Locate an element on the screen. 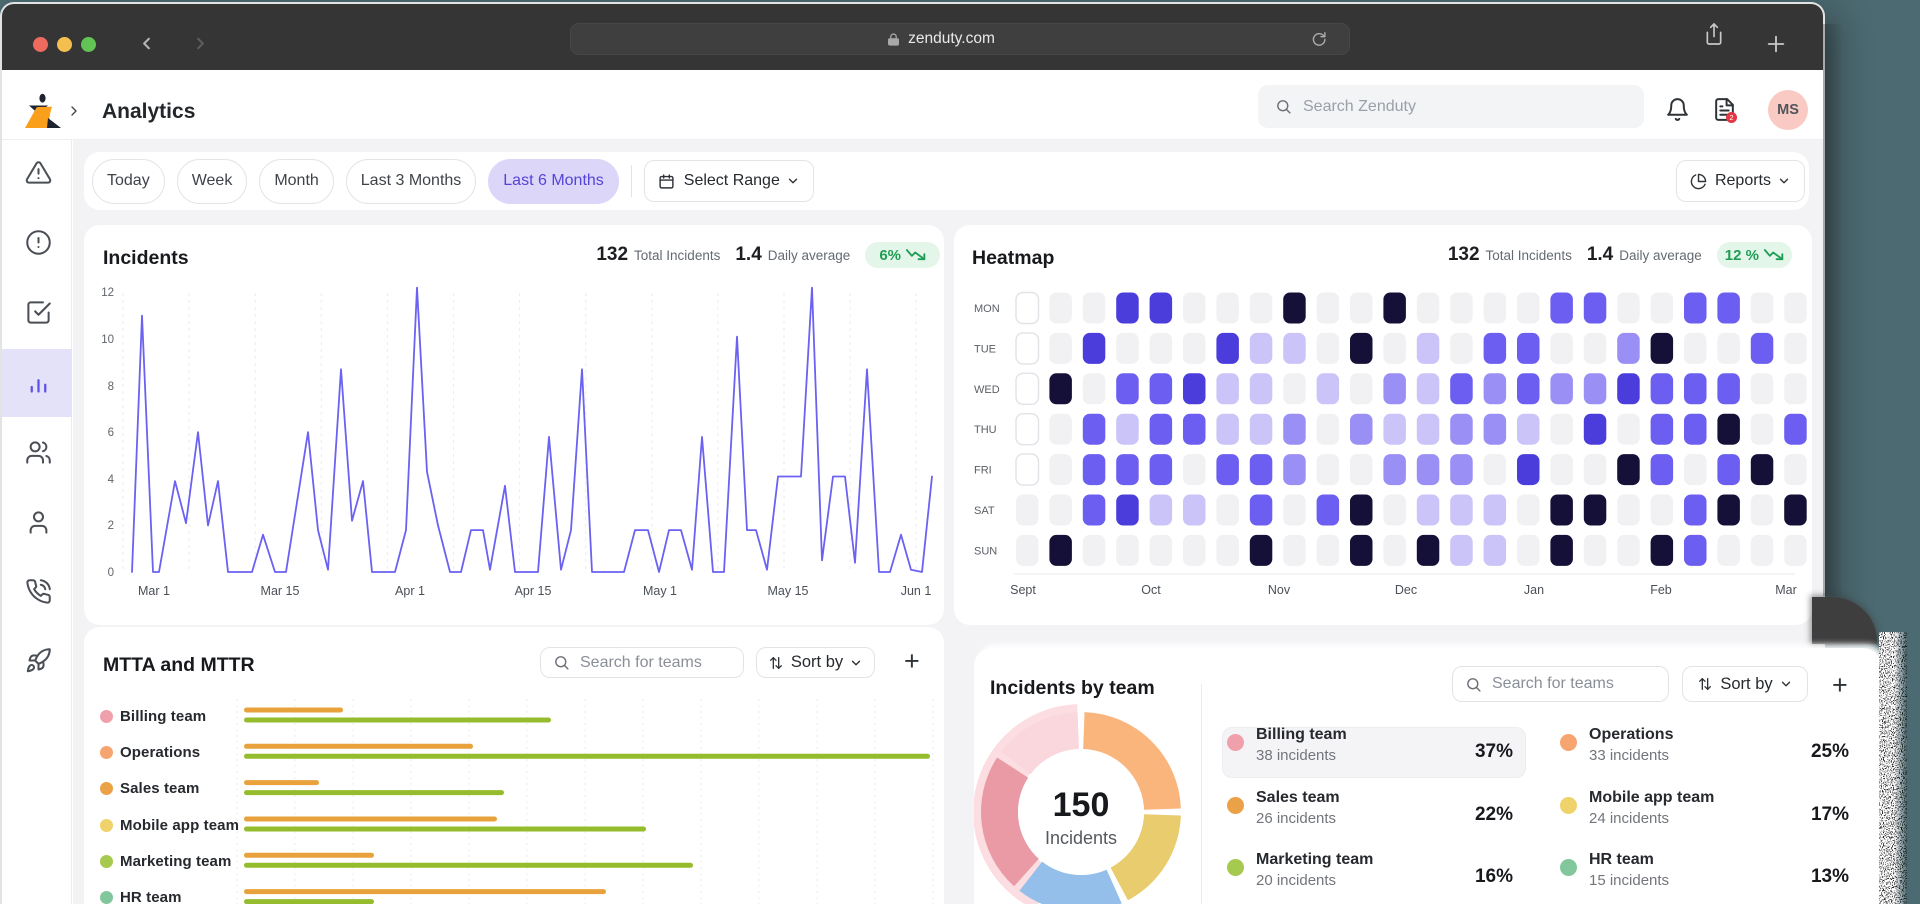  svg-text: Mar 1 is located at coordinates (154, 591).